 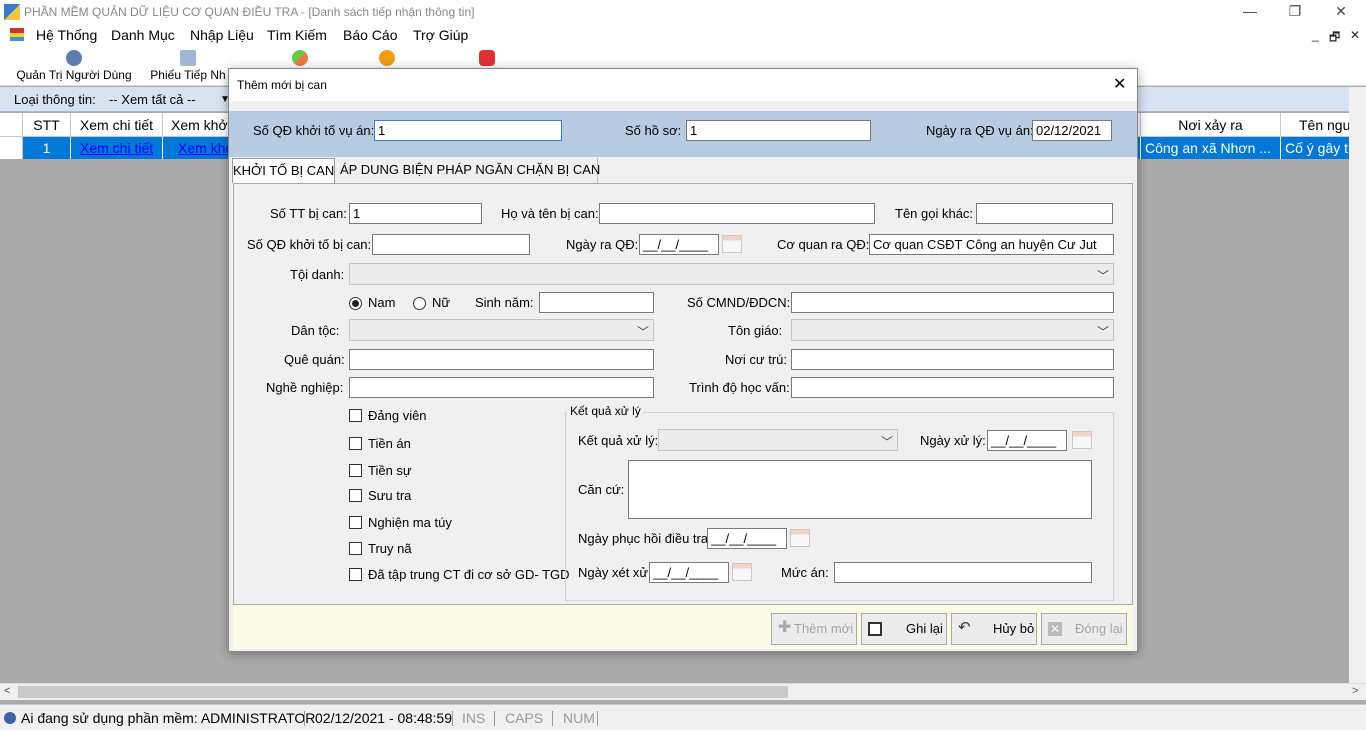 What do you see at coordinates (297, 35) in the screenshot?
I see `menu-tim-kiem: Tìm Kiếm` at bounding box center [297, 35].